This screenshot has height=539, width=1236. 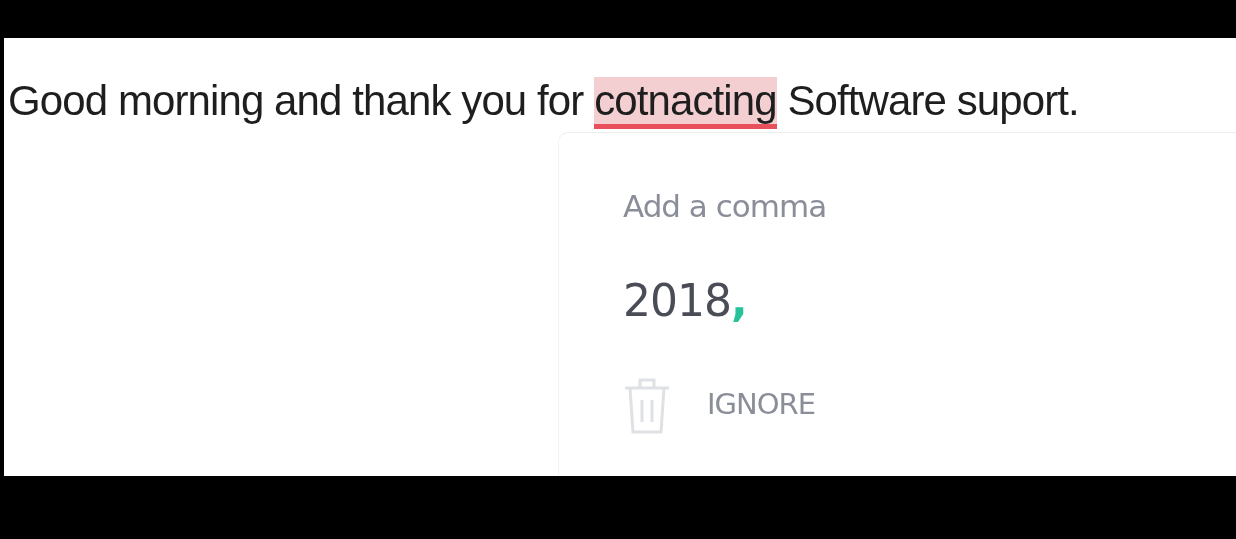 I want to click on suggestion-replacement: 2018,, so click(x=929, y=300).